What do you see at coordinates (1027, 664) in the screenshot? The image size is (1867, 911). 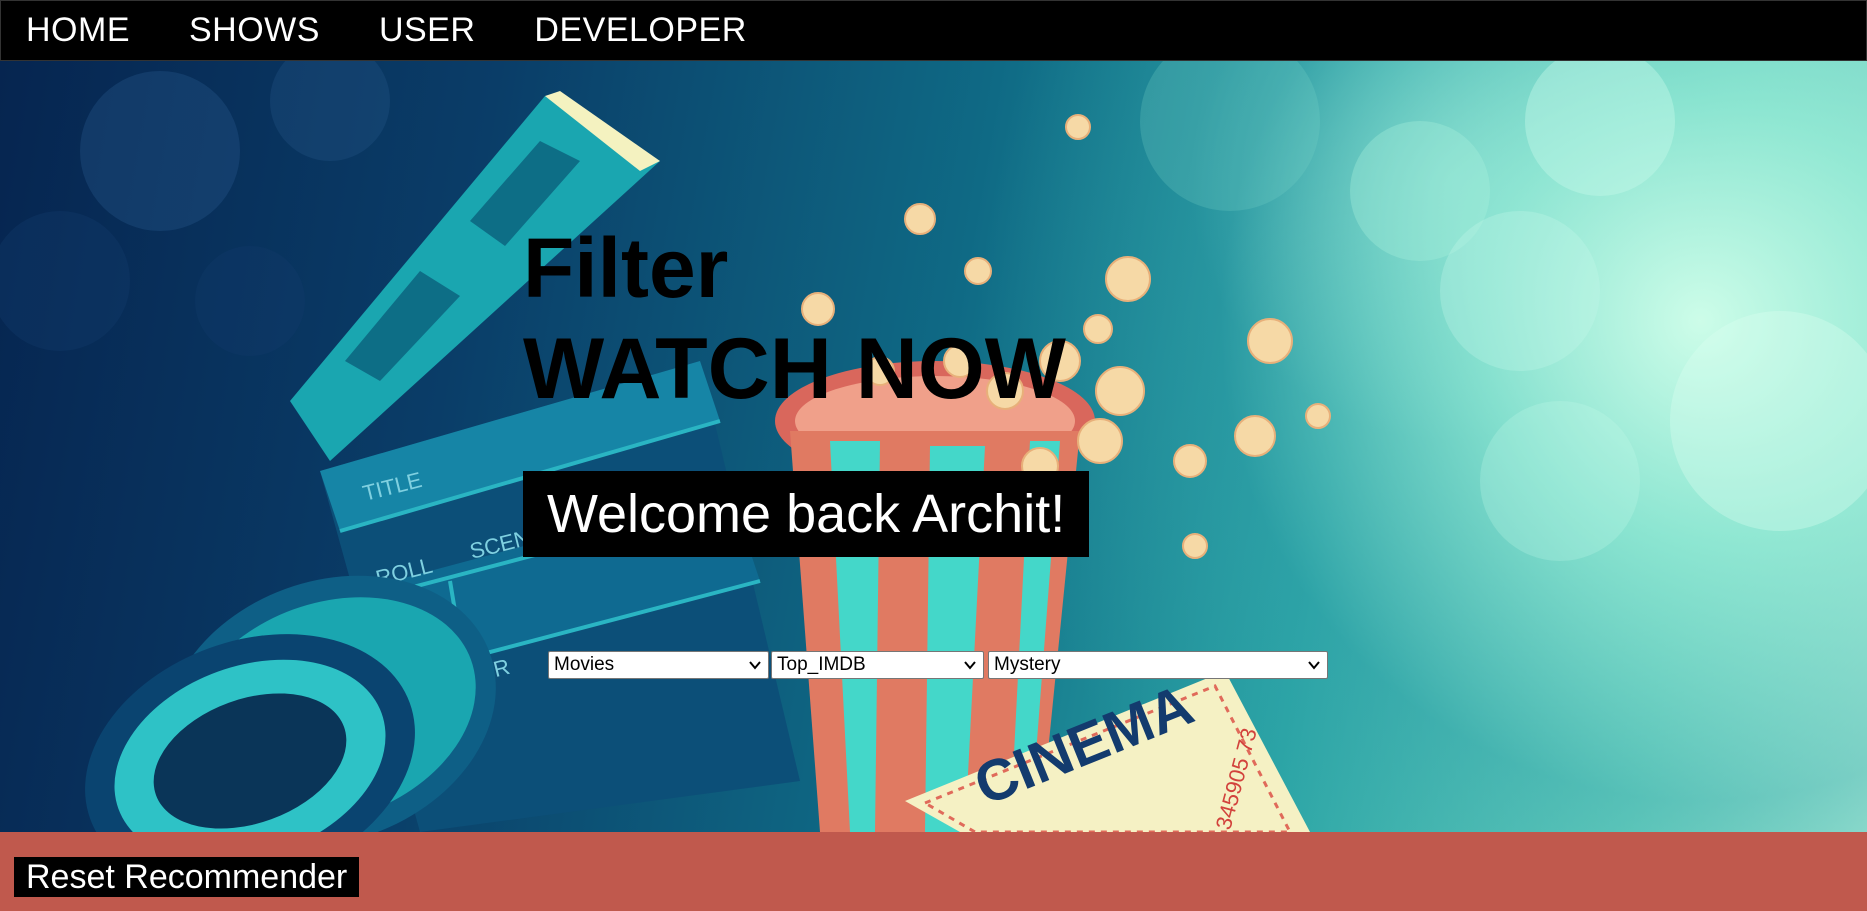 I see `genre-select-value: Mystery` at bounding box center [1027, 664].